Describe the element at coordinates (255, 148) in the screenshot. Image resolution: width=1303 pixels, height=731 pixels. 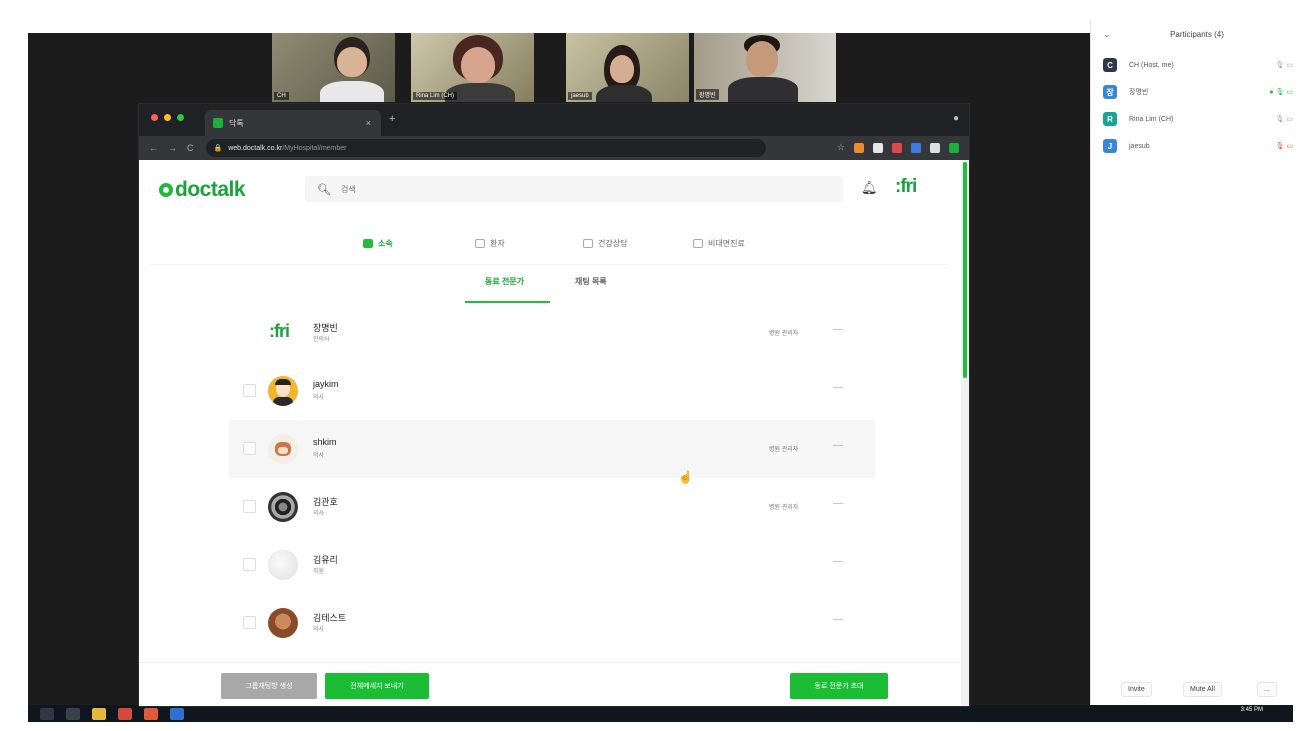
I see `url-domain: web.doctalk.co.kr` at that location.